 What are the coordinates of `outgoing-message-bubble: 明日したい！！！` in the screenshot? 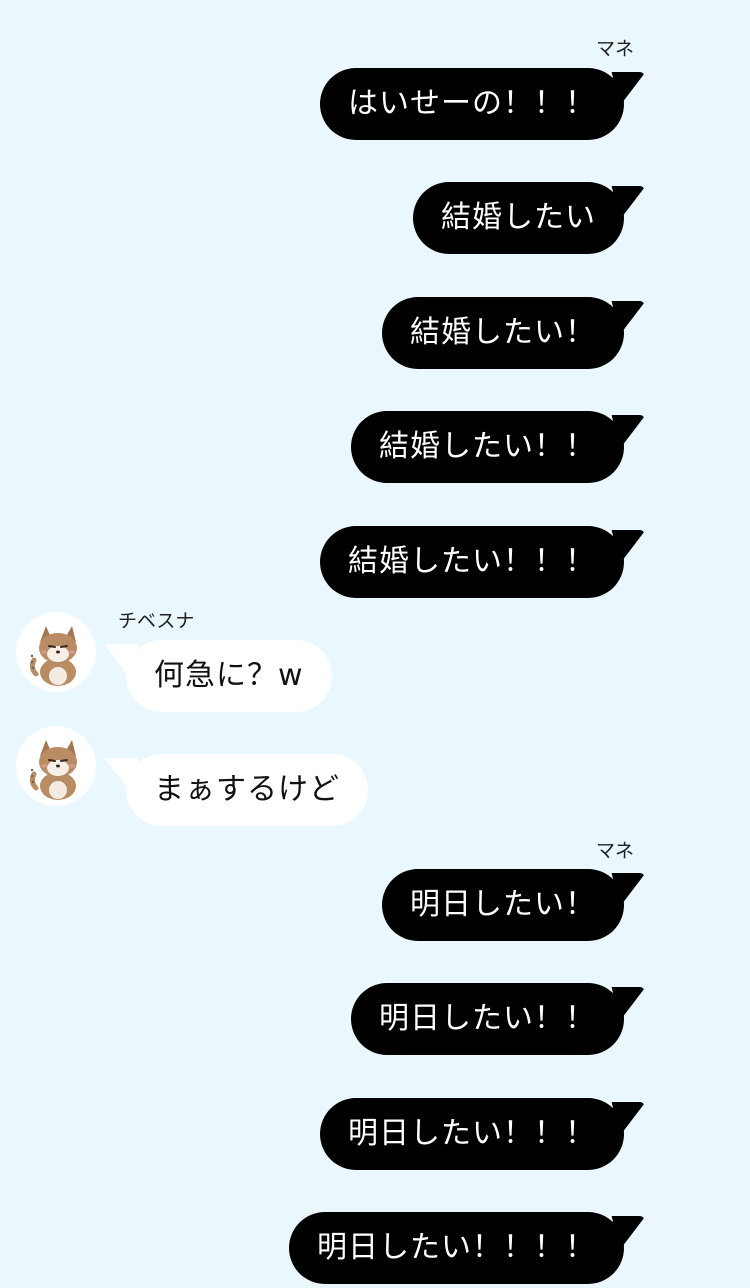 It's located at (472, 1134).